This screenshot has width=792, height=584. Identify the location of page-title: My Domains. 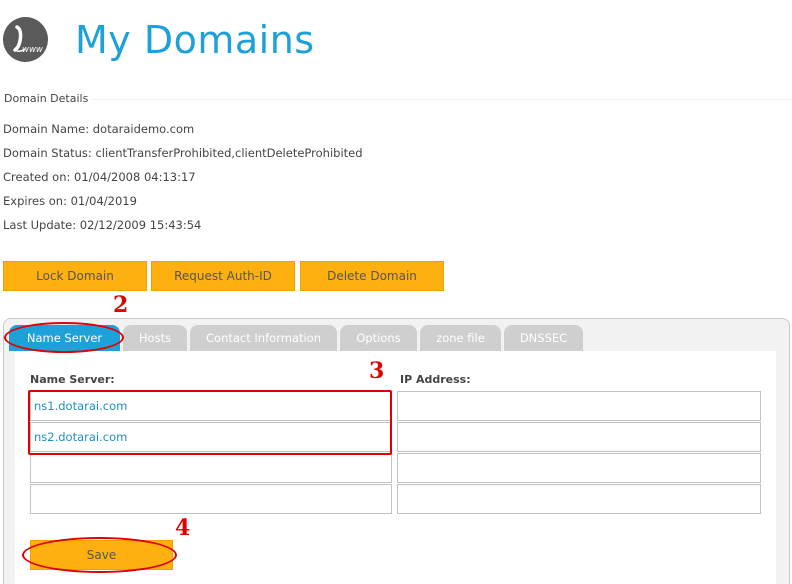
(195, 40).